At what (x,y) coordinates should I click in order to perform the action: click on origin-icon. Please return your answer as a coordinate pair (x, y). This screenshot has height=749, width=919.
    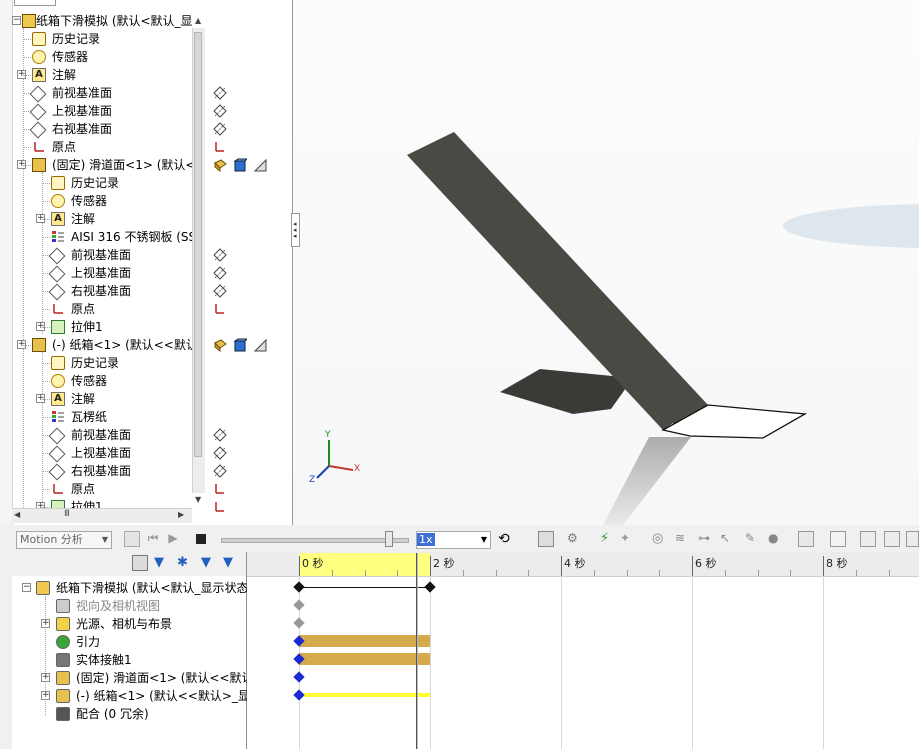
    Looking at the image, I should click on (39, 147).